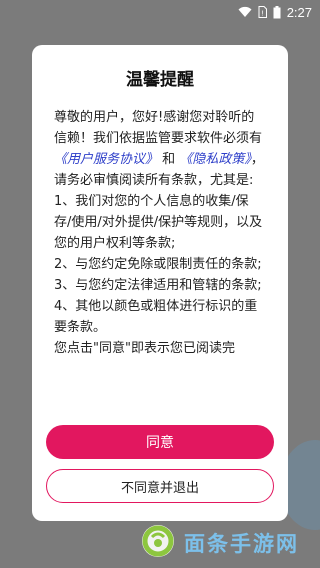 Image resolution: width=320 pixels, height=568 pixels. I want to click on disagree-exit-button: 不同意并退出, so click(160, 486).